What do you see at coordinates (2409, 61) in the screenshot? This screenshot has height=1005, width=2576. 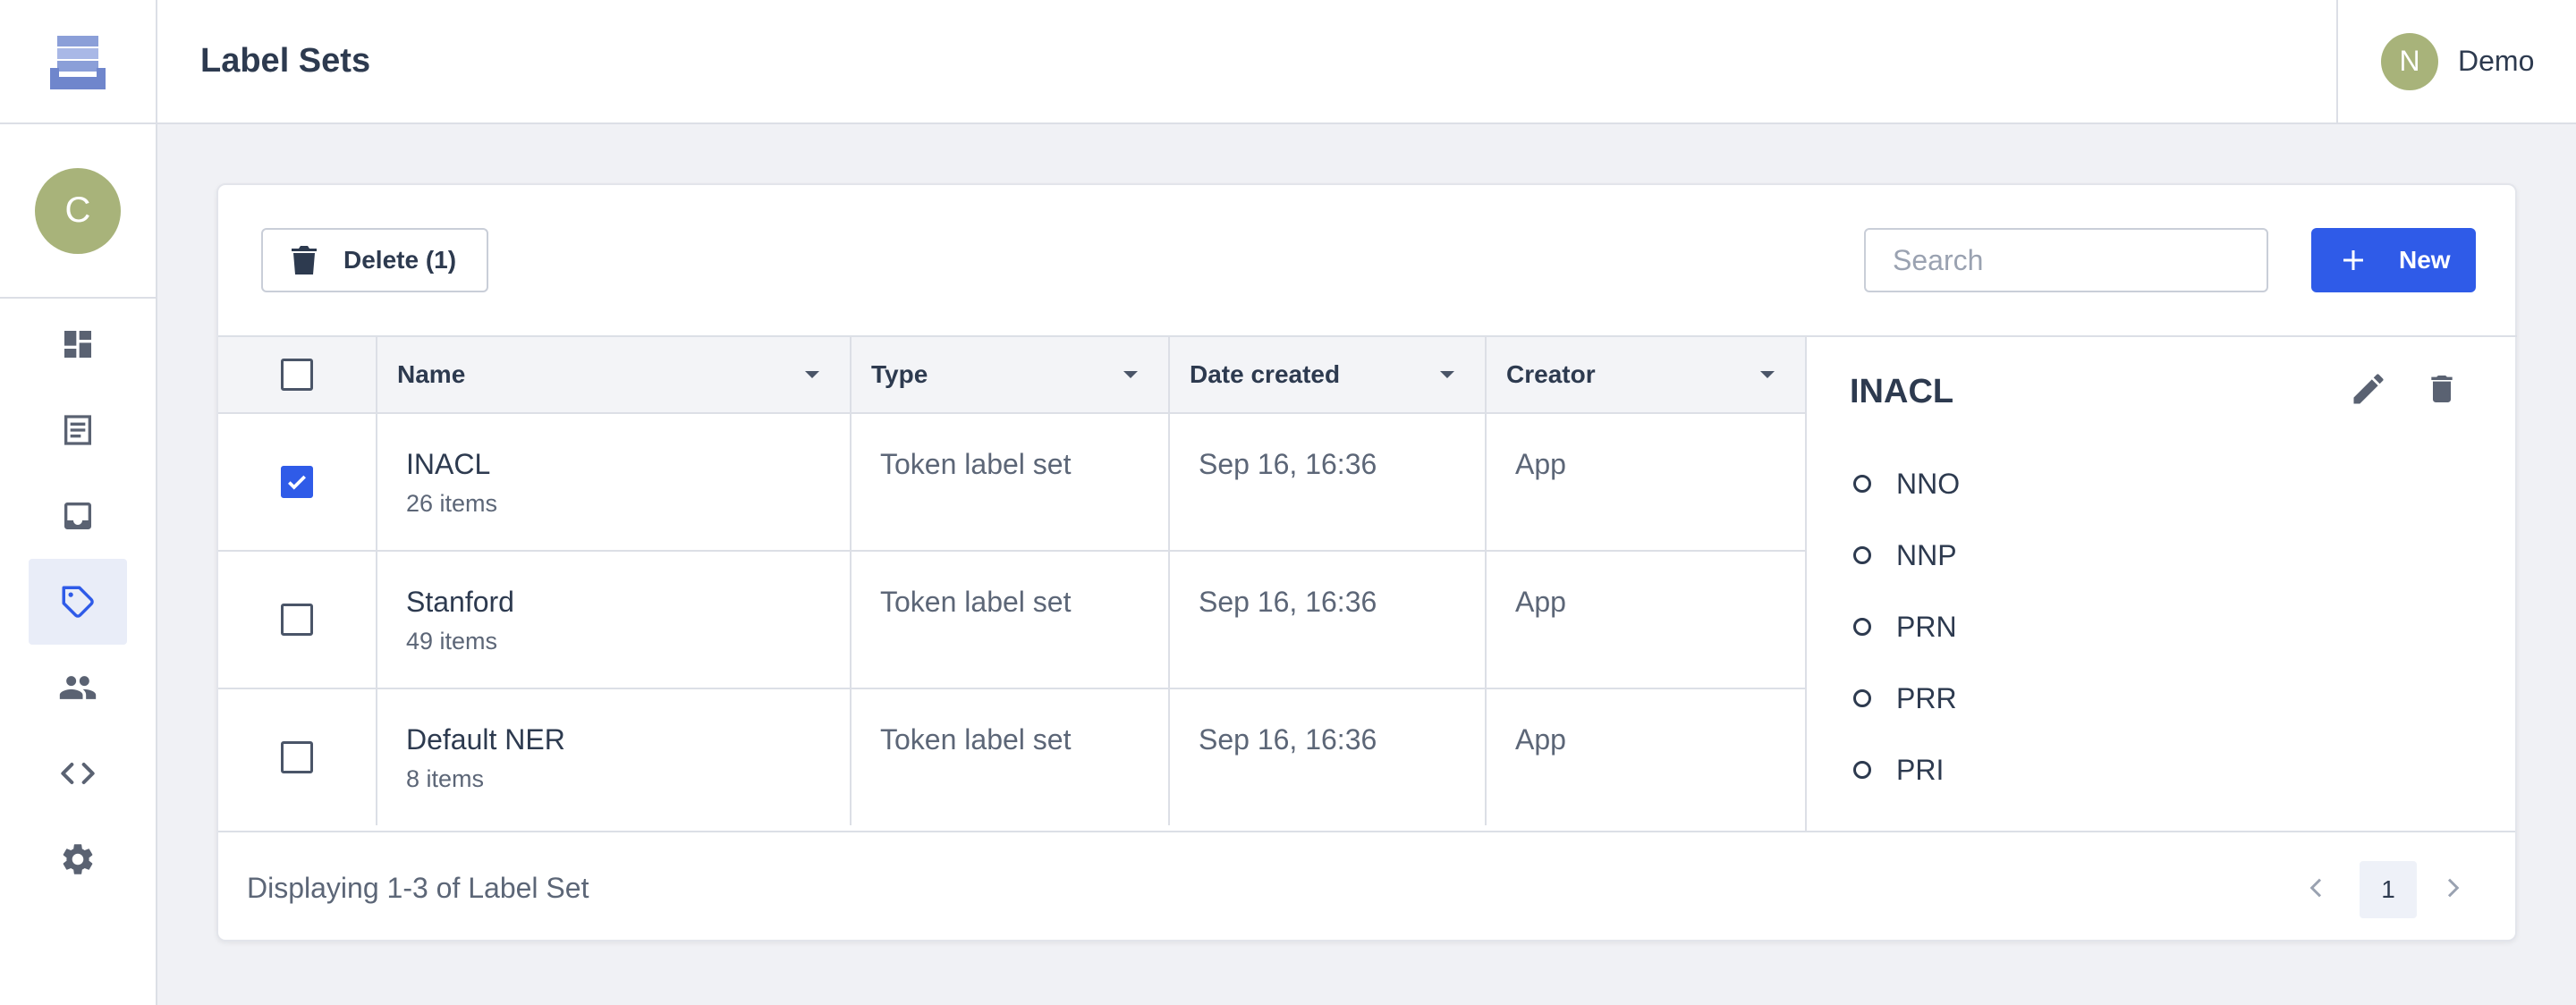 I see `user-avatar: N` at bounding box center [2409, 61].